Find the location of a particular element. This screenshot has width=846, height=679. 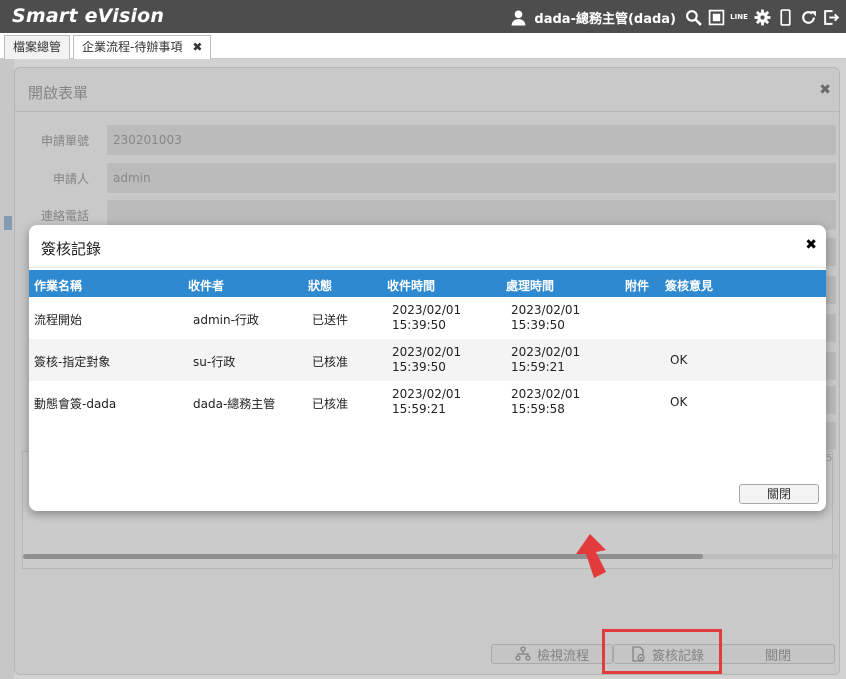

annotation-arrow-icon is located at coordinates (591, 556).